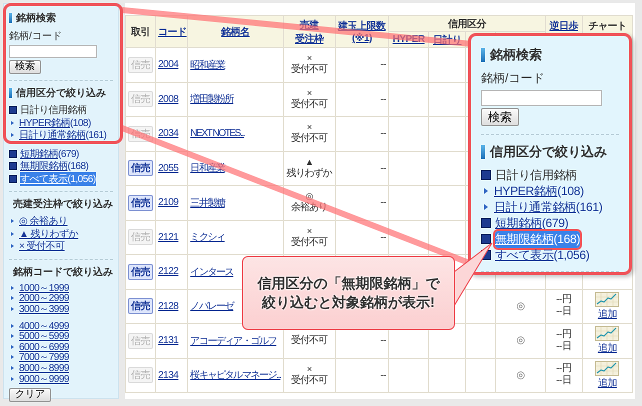 Image resolution: width=642 pixels, height=406 pixels. I want to click on filter-group-label: 日計り信用銘柄, so click(53, 111).